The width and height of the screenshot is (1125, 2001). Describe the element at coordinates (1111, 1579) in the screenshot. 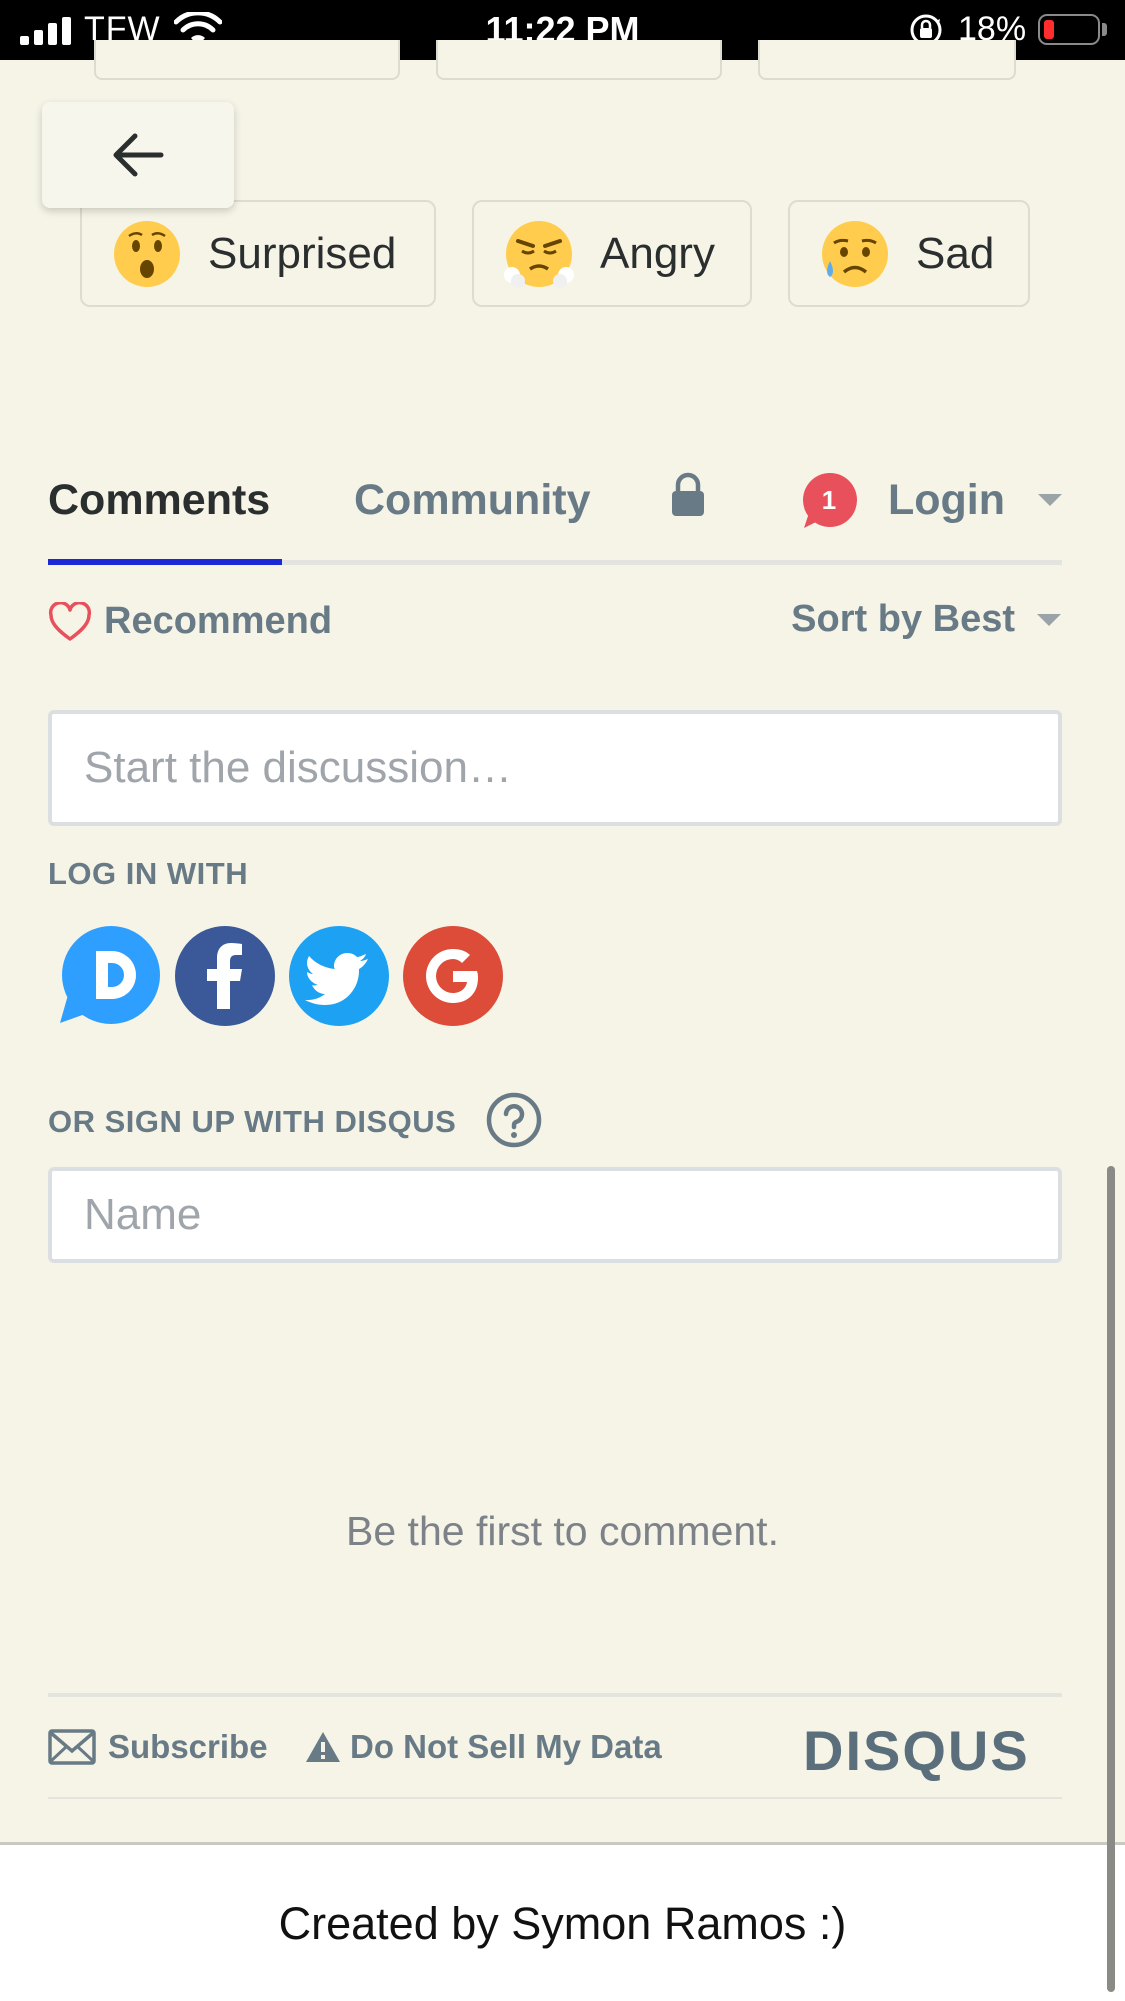

I see `scrollbar` at that location.